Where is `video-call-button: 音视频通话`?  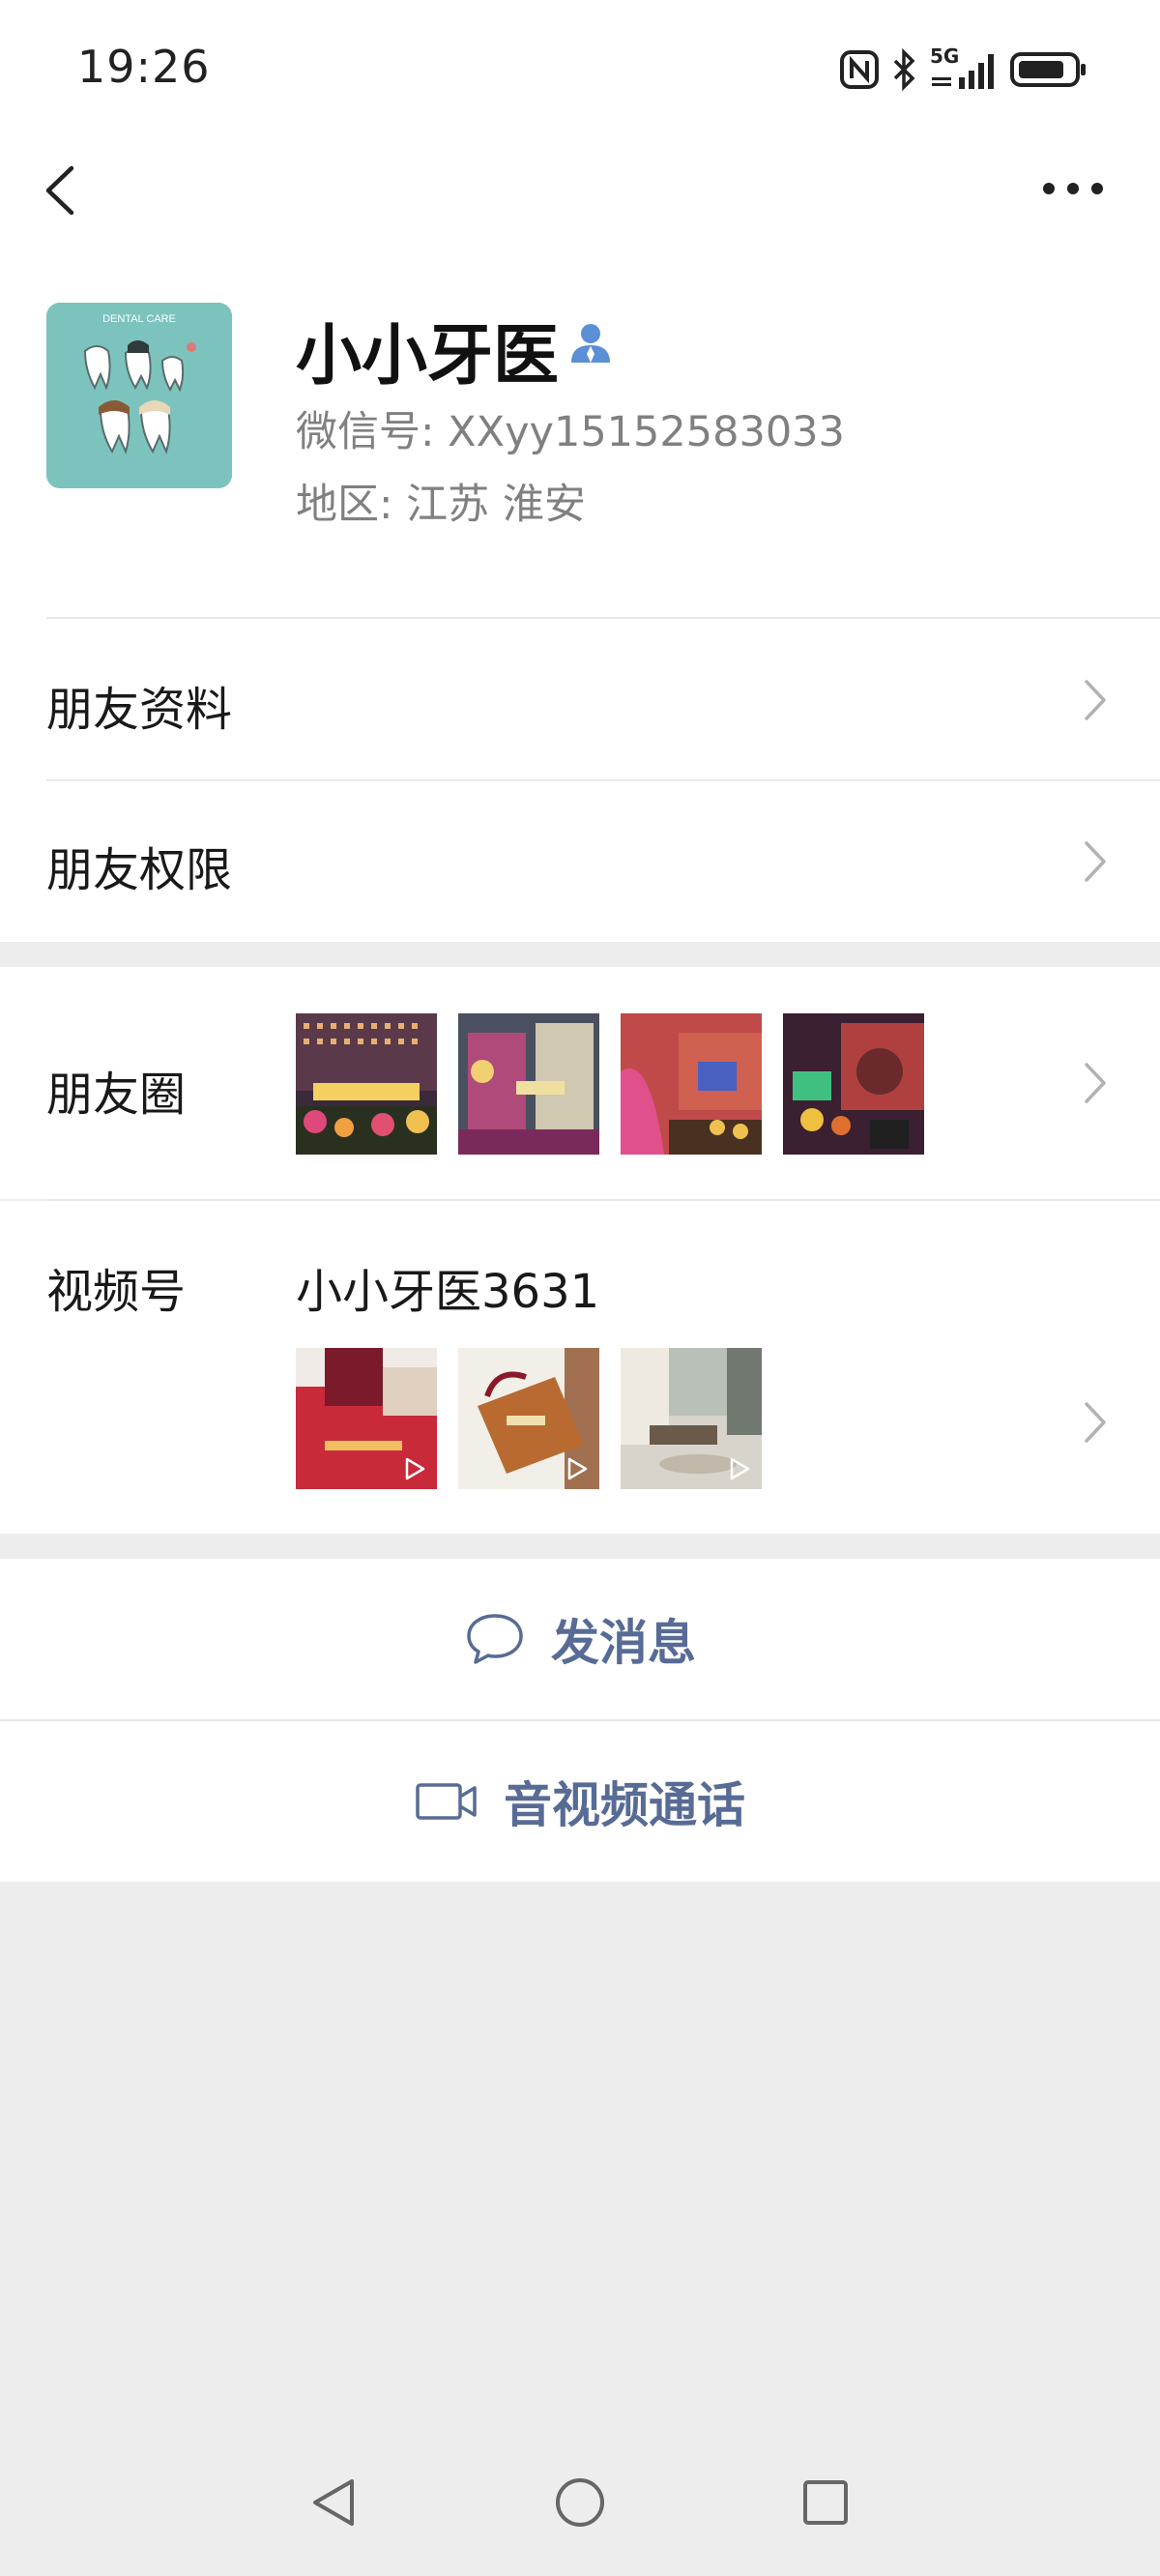 video-call-button: 音视频通话 is located at coordinates (580, 1801).